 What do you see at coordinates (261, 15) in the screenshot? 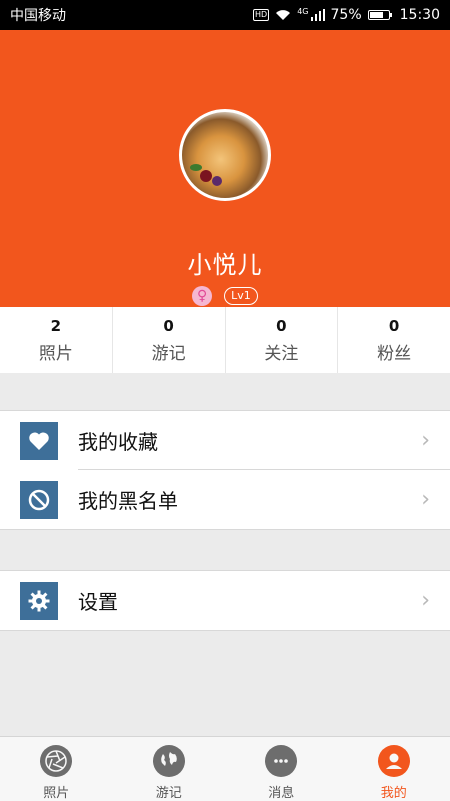
I see `hd-badge: HD` at bounding box center [261, 15].